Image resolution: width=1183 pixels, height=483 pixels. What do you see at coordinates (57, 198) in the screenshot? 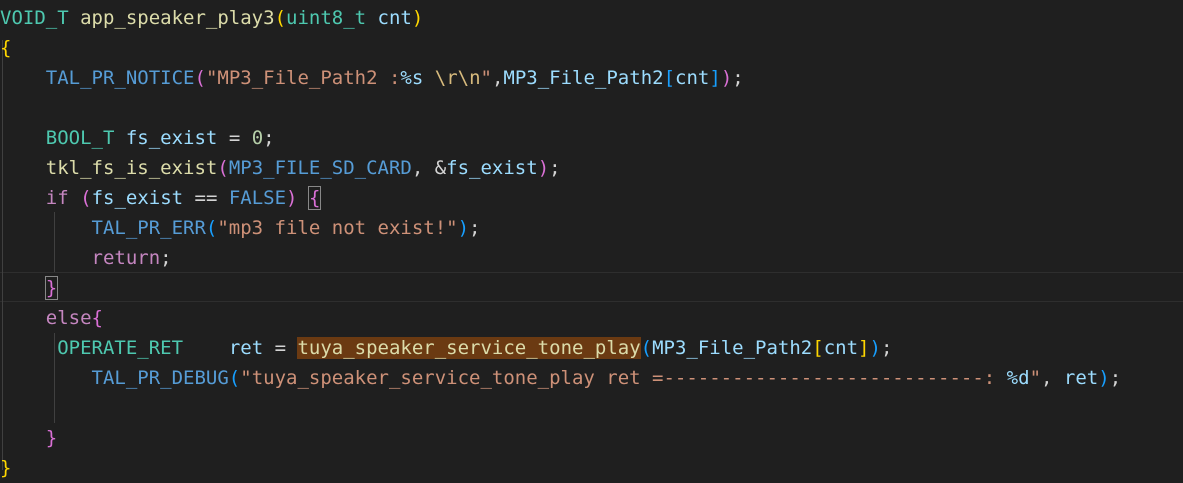
I see `code-token: if` at bounding box center [57, 198].